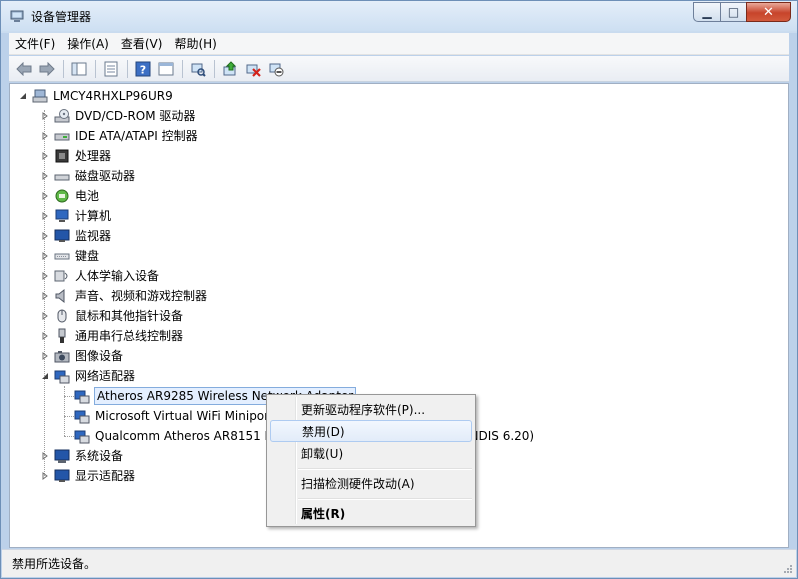 This screenshot has height=579, width=798. I want to click on help-icon: ?, so click(143, 68).